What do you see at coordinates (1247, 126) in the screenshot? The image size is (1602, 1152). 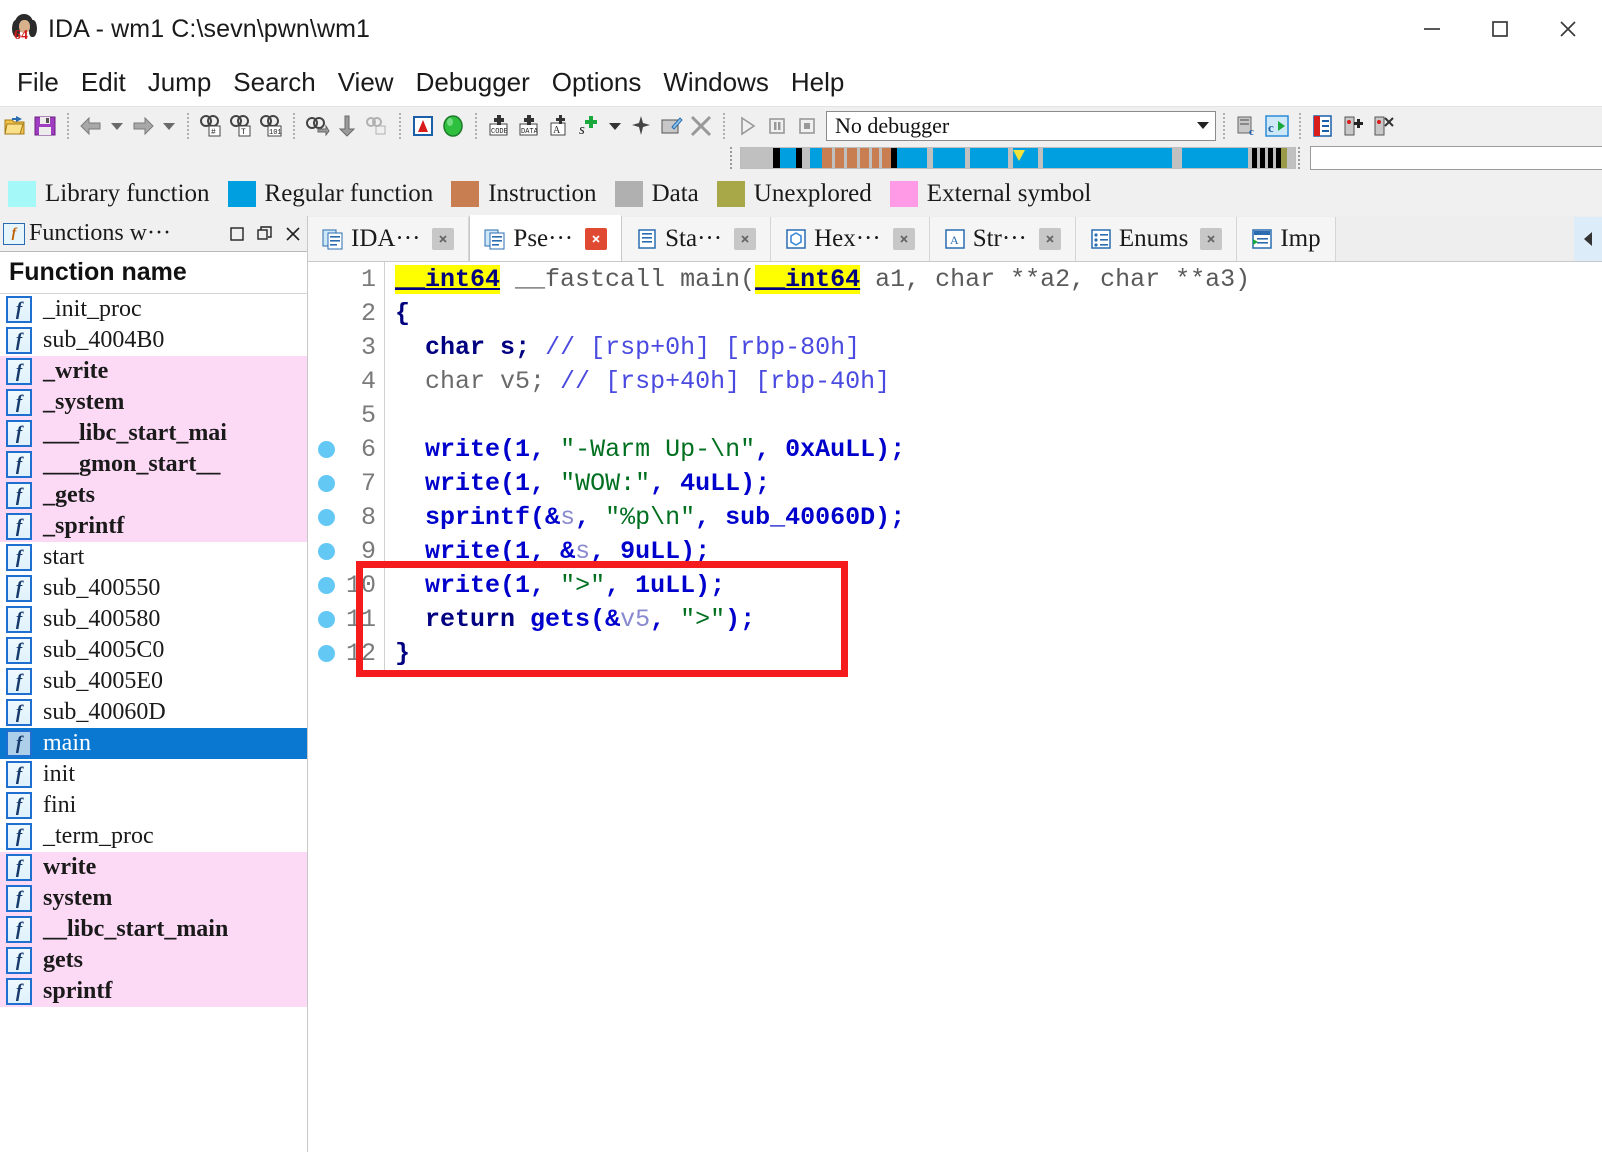 I see `decompile-c-icon: c` at bounding box center [1247, 126].